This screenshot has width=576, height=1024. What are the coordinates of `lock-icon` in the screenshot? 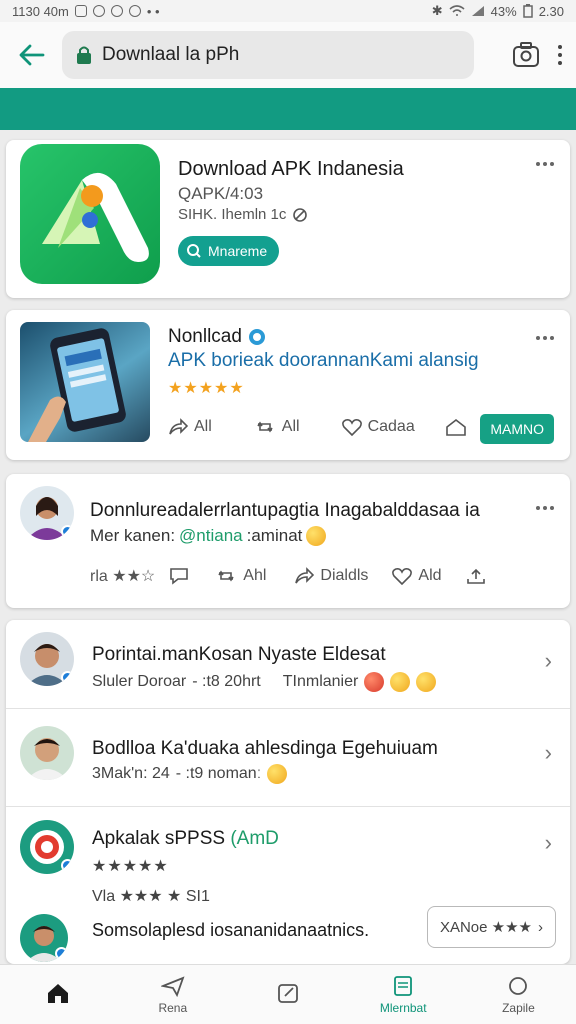 It's located at (84, 55).